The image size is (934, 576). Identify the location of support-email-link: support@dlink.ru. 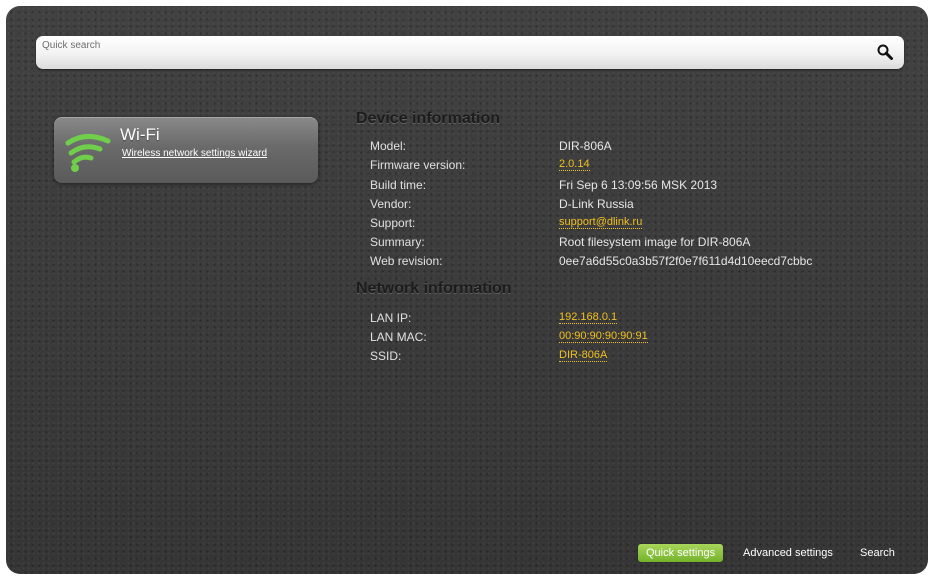
(601, 222).